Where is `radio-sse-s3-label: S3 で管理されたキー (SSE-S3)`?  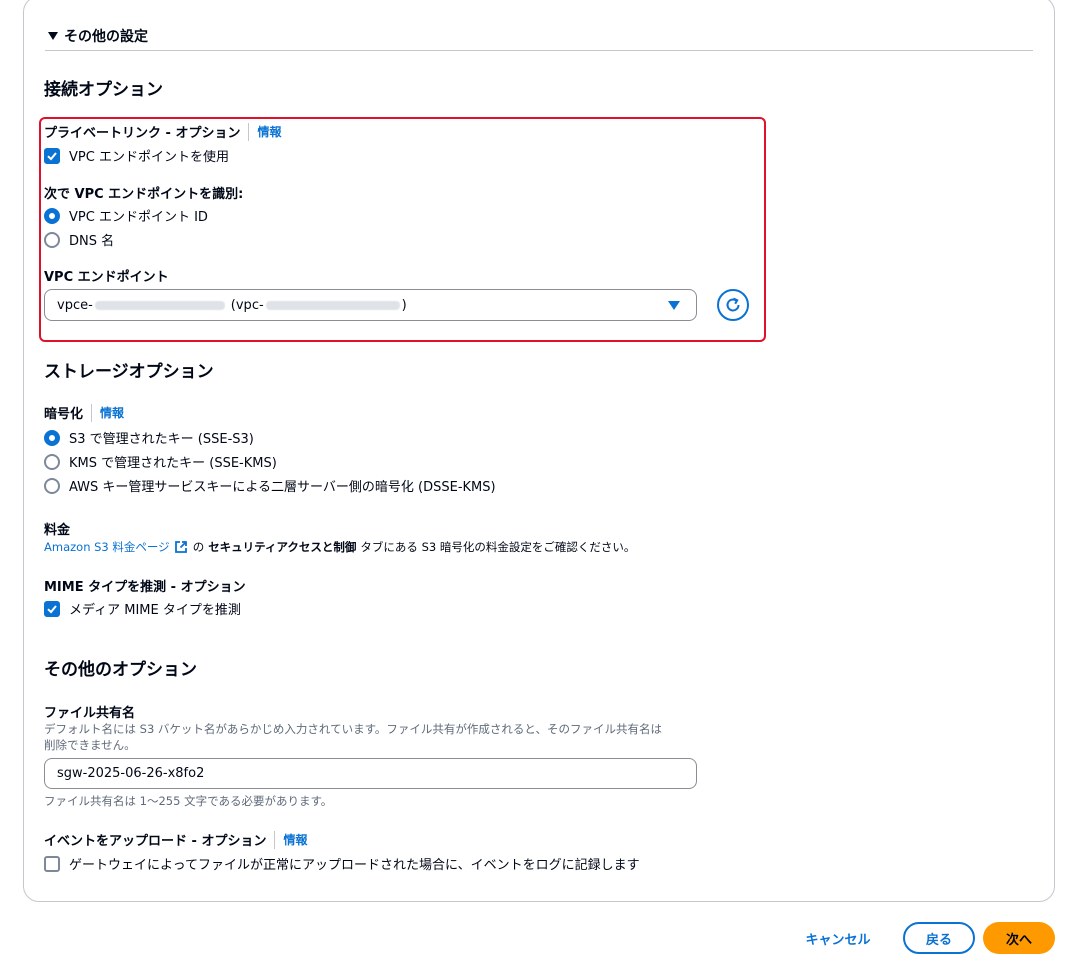
radio-sse-s3-label: S3 で管理されたキー (SSE-S3) is located at coordinates (161, 439).